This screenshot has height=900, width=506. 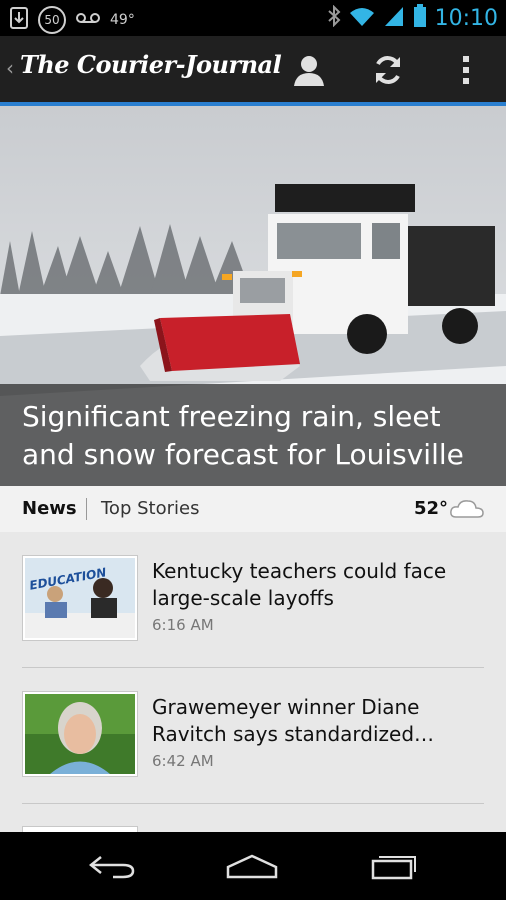 I want to click on clock: 10:10, so click(x=466, y=18).